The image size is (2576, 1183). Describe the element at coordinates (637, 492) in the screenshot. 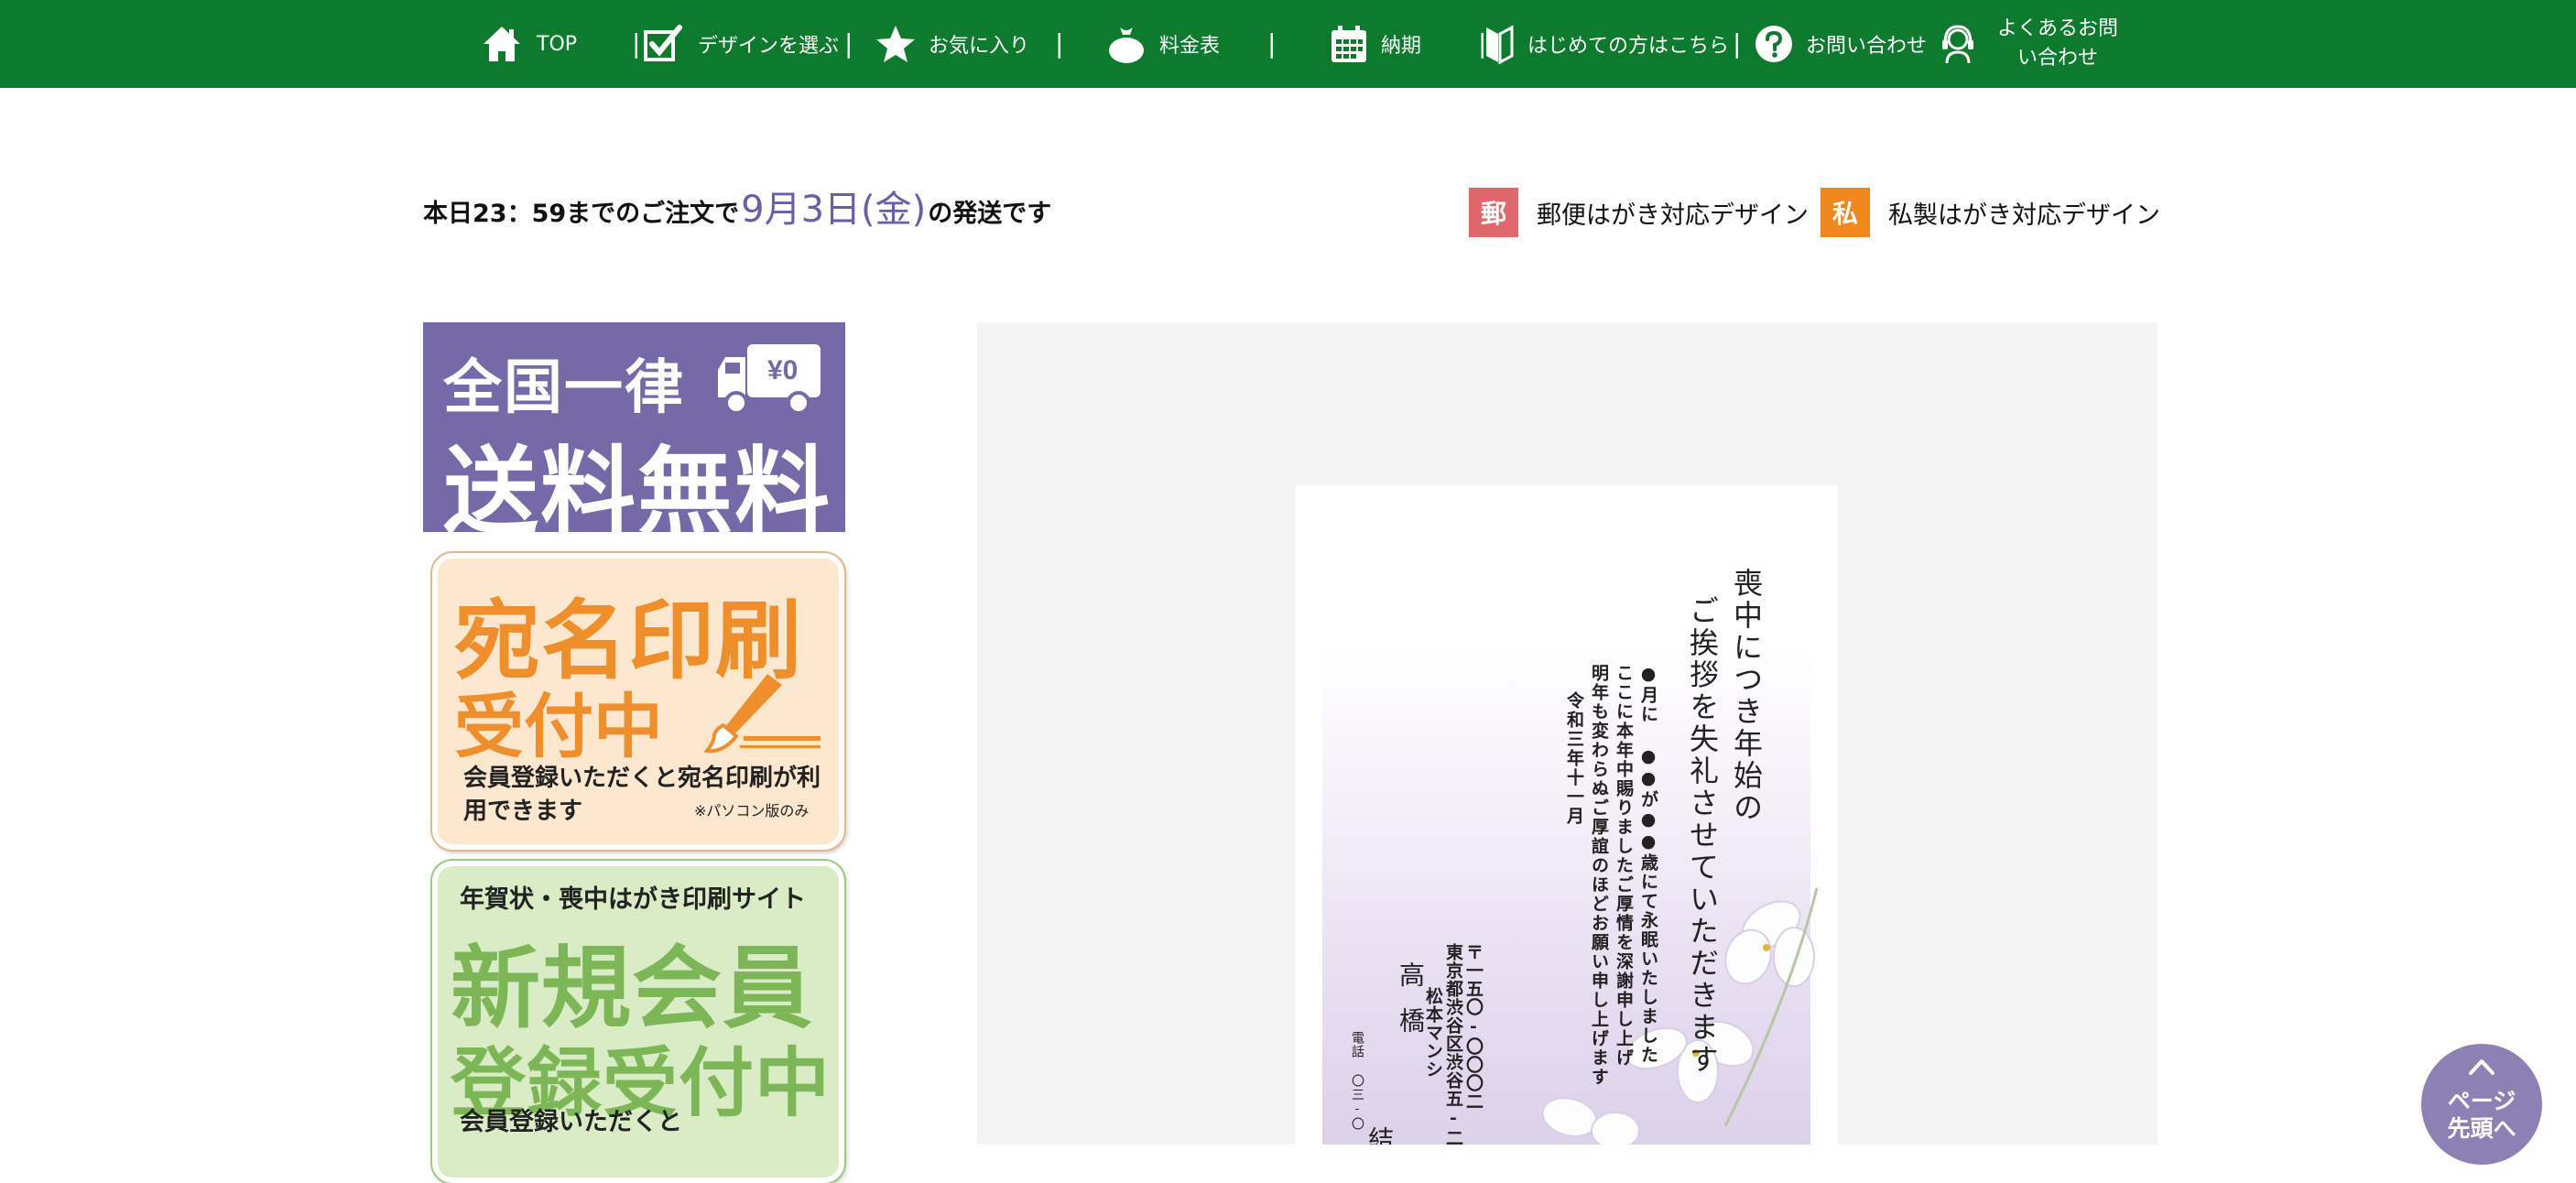

I see `banner-shipping-line2: 送料無料` at that location.